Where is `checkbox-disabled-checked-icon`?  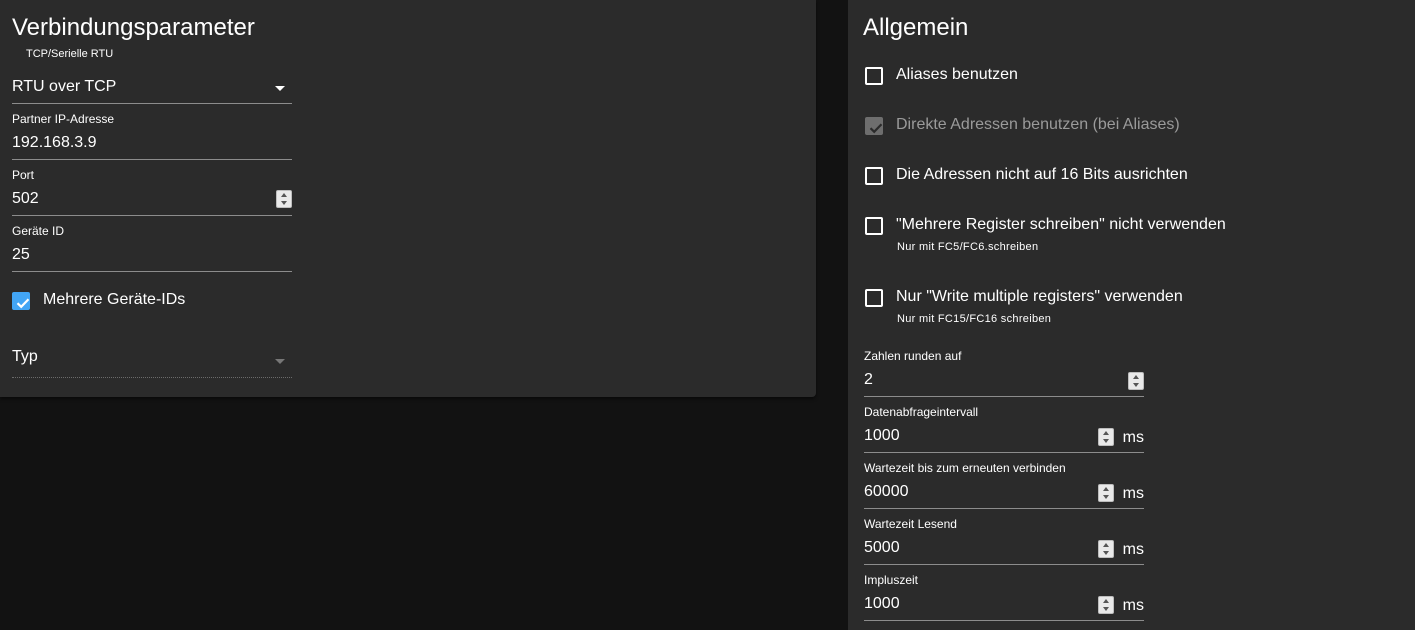
checkbox-disabled-checked-icon is located at coordinates (874, 126).